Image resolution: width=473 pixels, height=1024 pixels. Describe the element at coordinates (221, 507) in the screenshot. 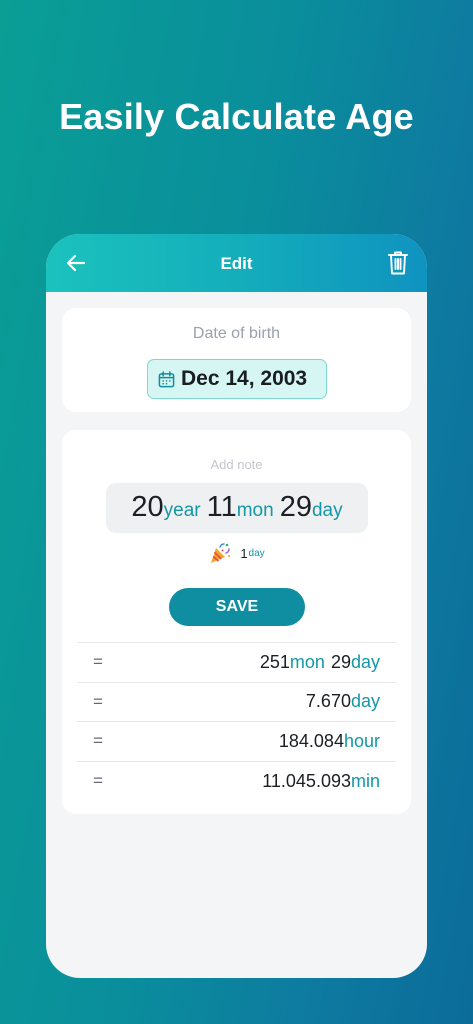

I see `age-months: 11` at that location.